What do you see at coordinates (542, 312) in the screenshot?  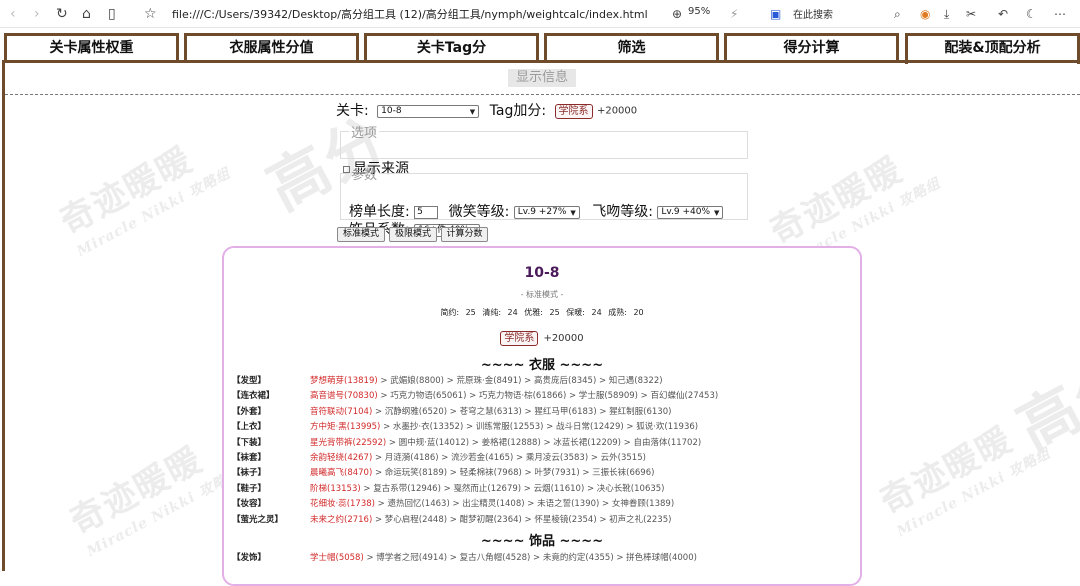 I see `result-attributes: 简约: 25 清纯: 24 优雅: 25 保暖: 24 成熟: 20` at bounding box center [542, 312].